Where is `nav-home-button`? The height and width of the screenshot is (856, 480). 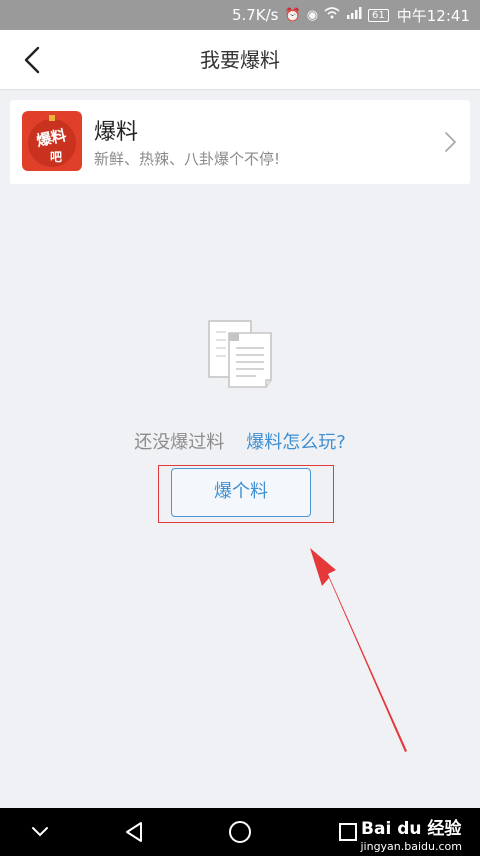
nav-home-button is located at coordinates (240, 832).